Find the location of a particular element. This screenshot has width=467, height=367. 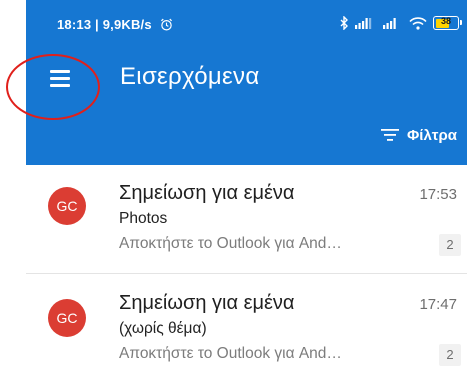

battery-icon: 38 is located at coordinates (447, 23).